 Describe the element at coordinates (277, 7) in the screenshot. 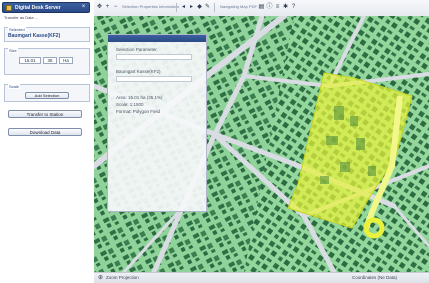

I see `layers-icon: ≡` at that location.